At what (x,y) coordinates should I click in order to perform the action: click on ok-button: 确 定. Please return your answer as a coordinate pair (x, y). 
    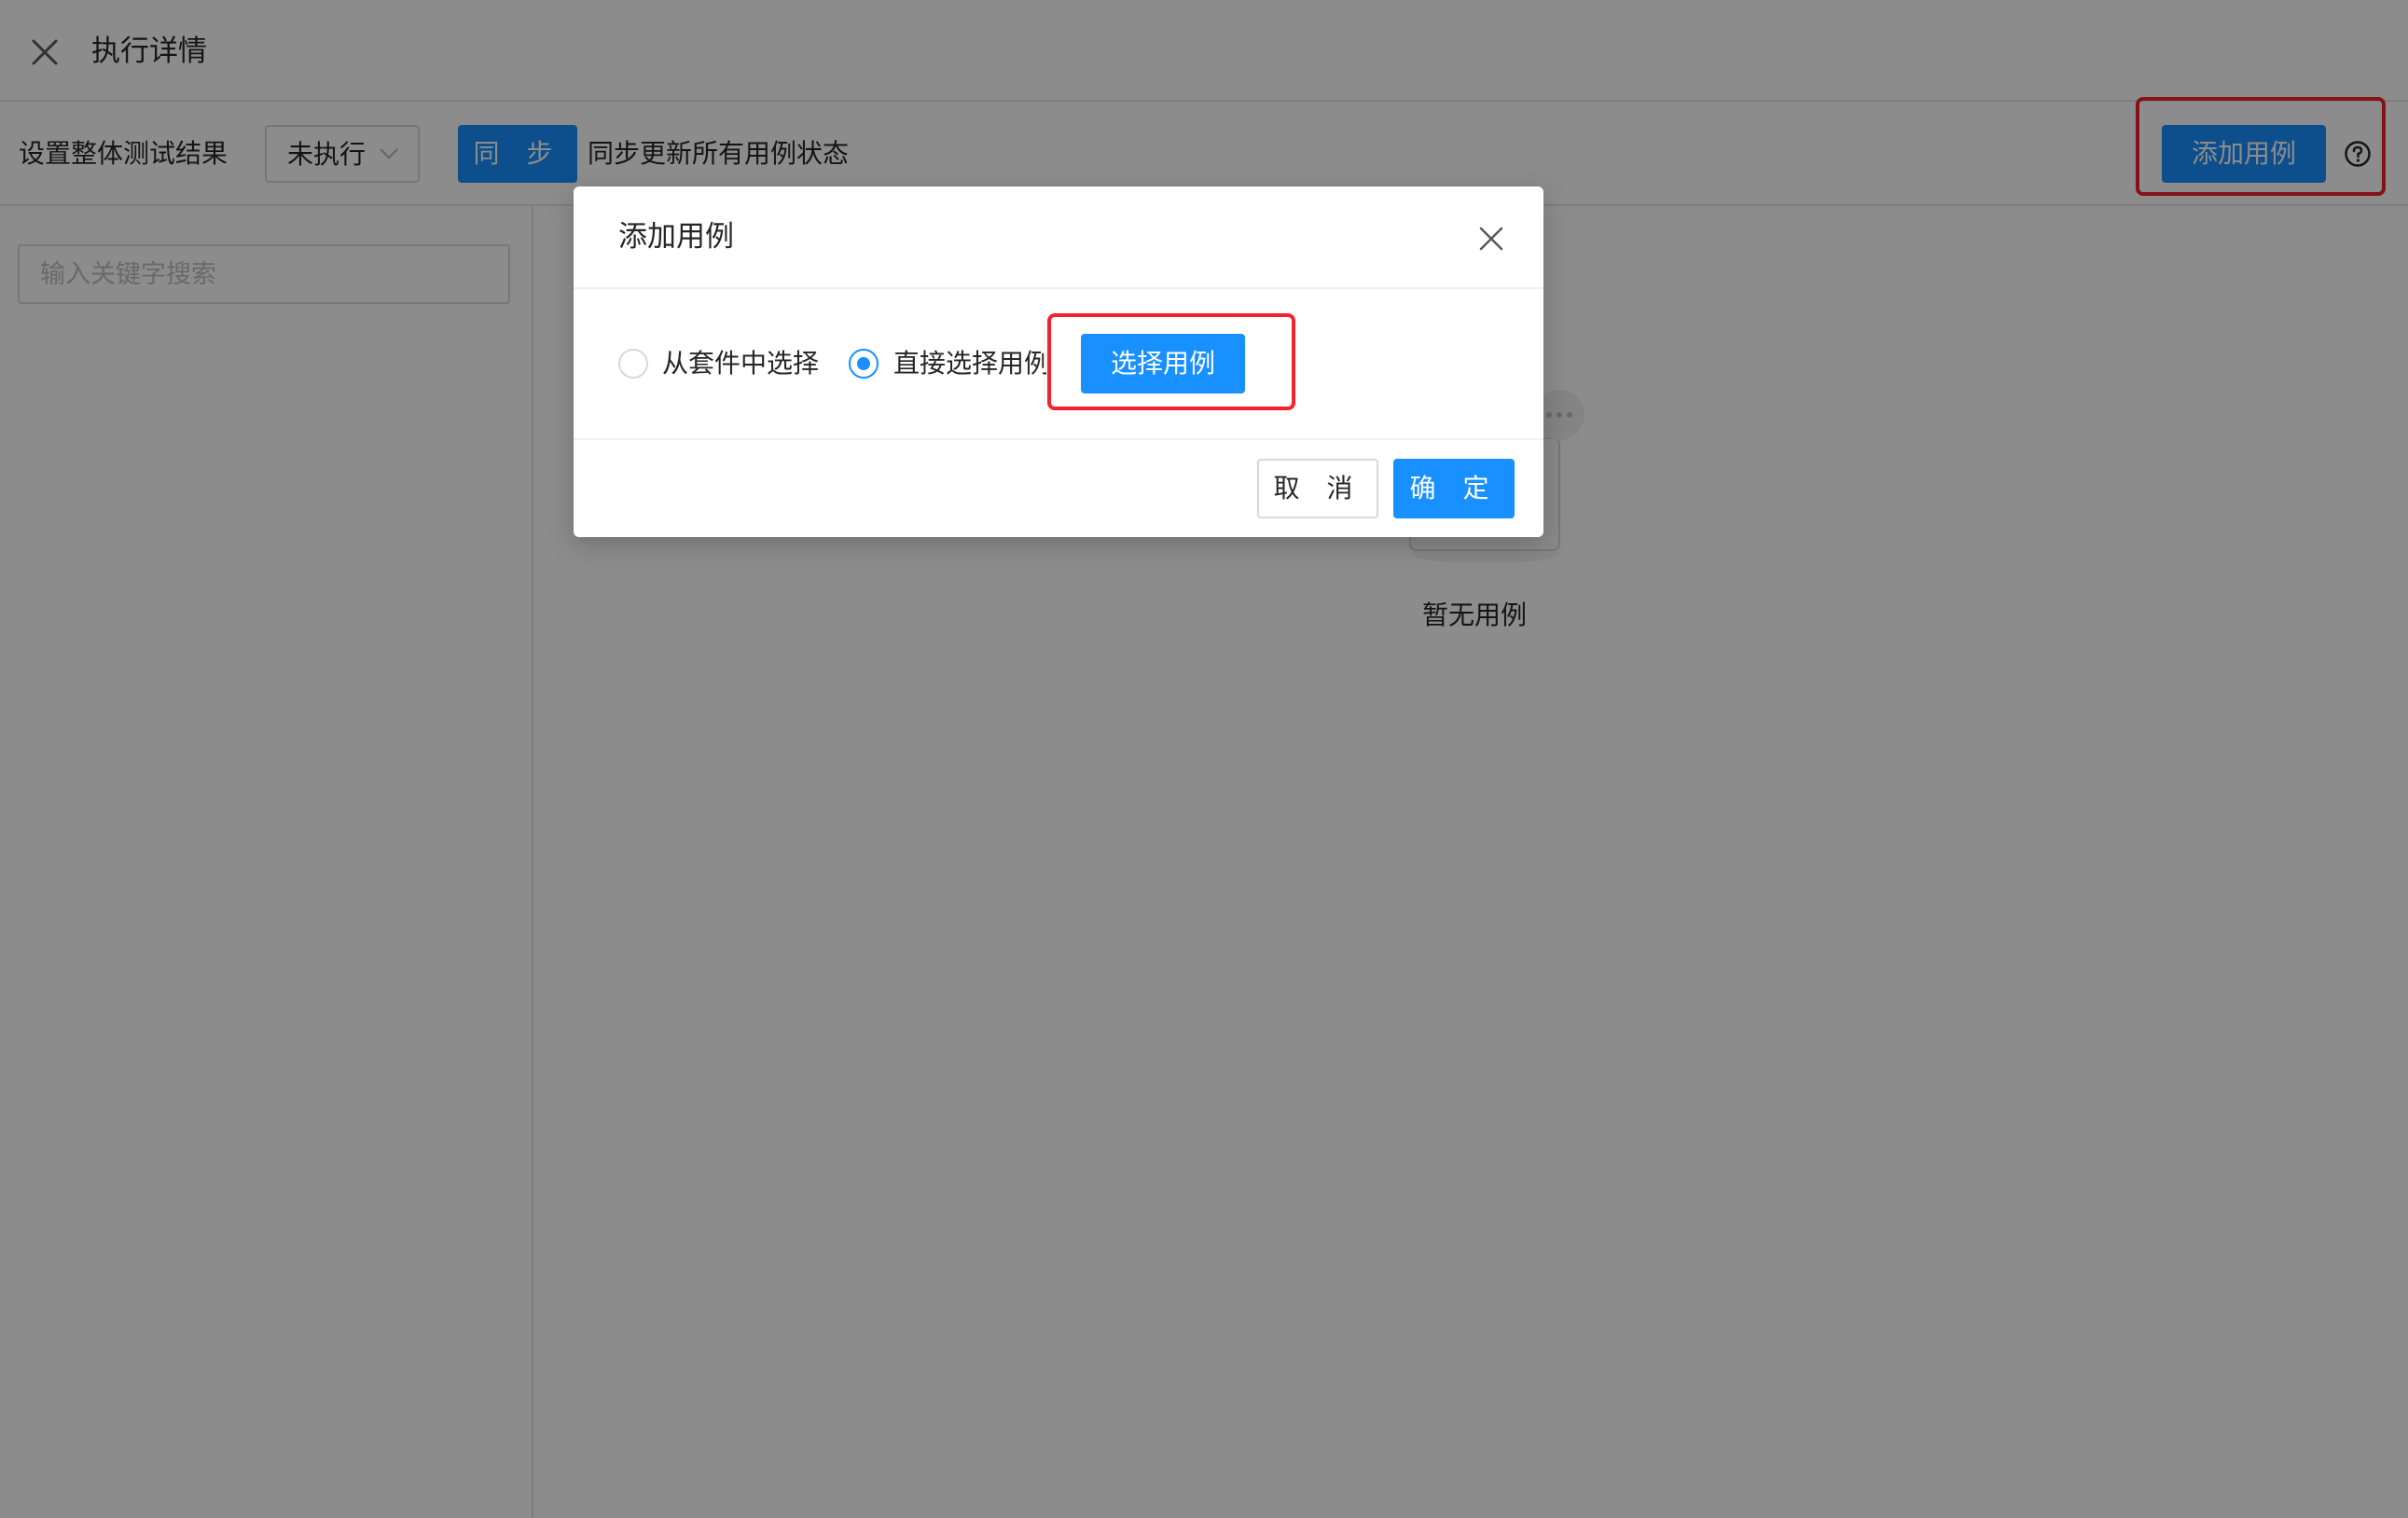
    Looking at the image, I should click on (1454, 489).